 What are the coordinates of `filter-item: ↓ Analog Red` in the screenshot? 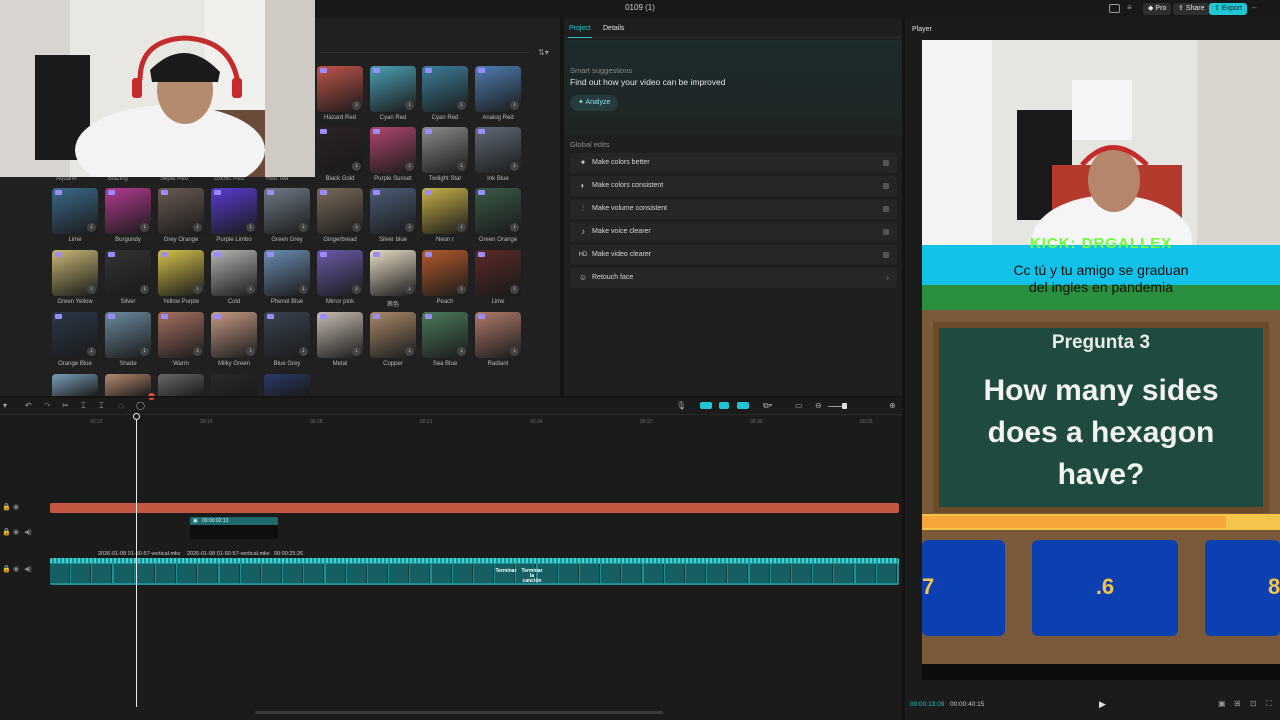 It's located at (498, 93).